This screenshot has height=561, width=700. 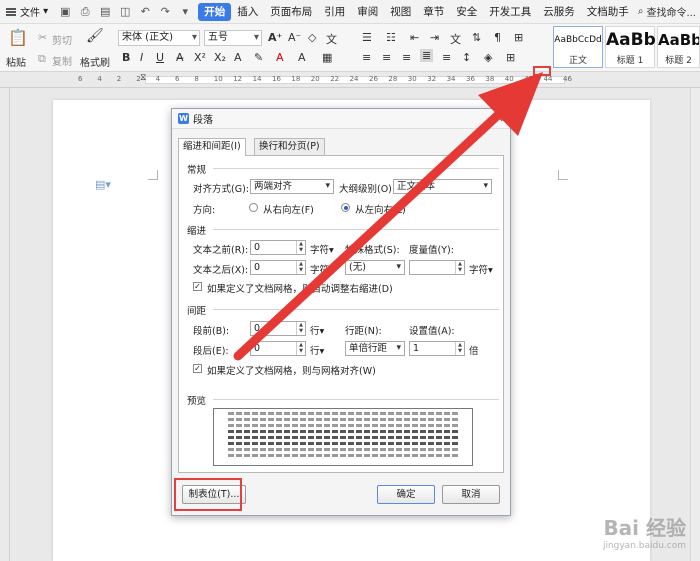 I want to click on chevron-down-icon: ▾, so click(x=185, y=11).